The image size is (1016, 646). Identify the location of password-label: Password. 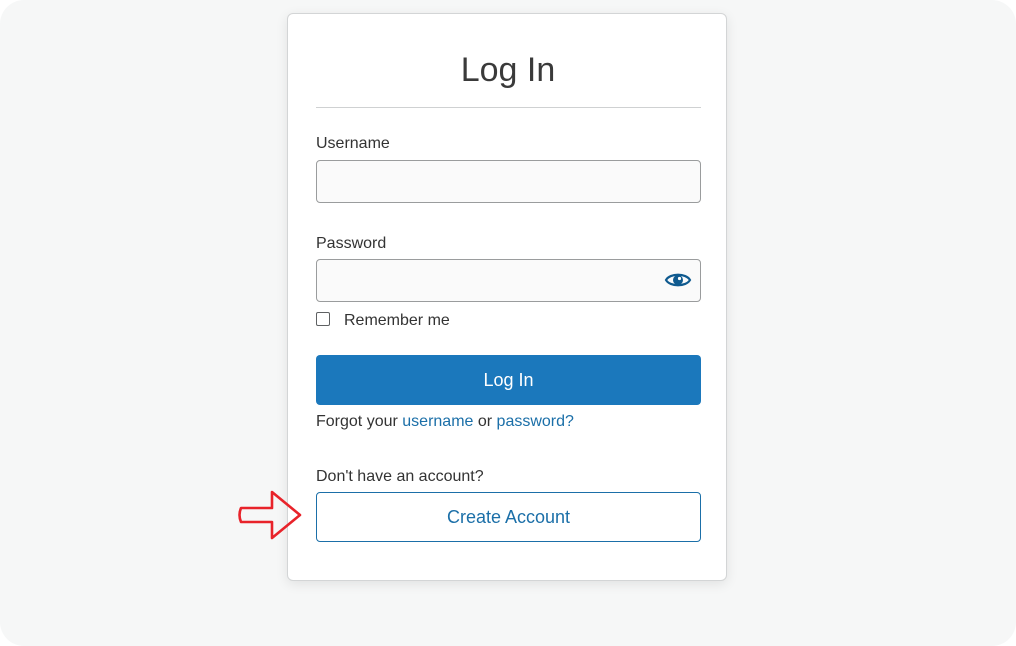
(351, 243).